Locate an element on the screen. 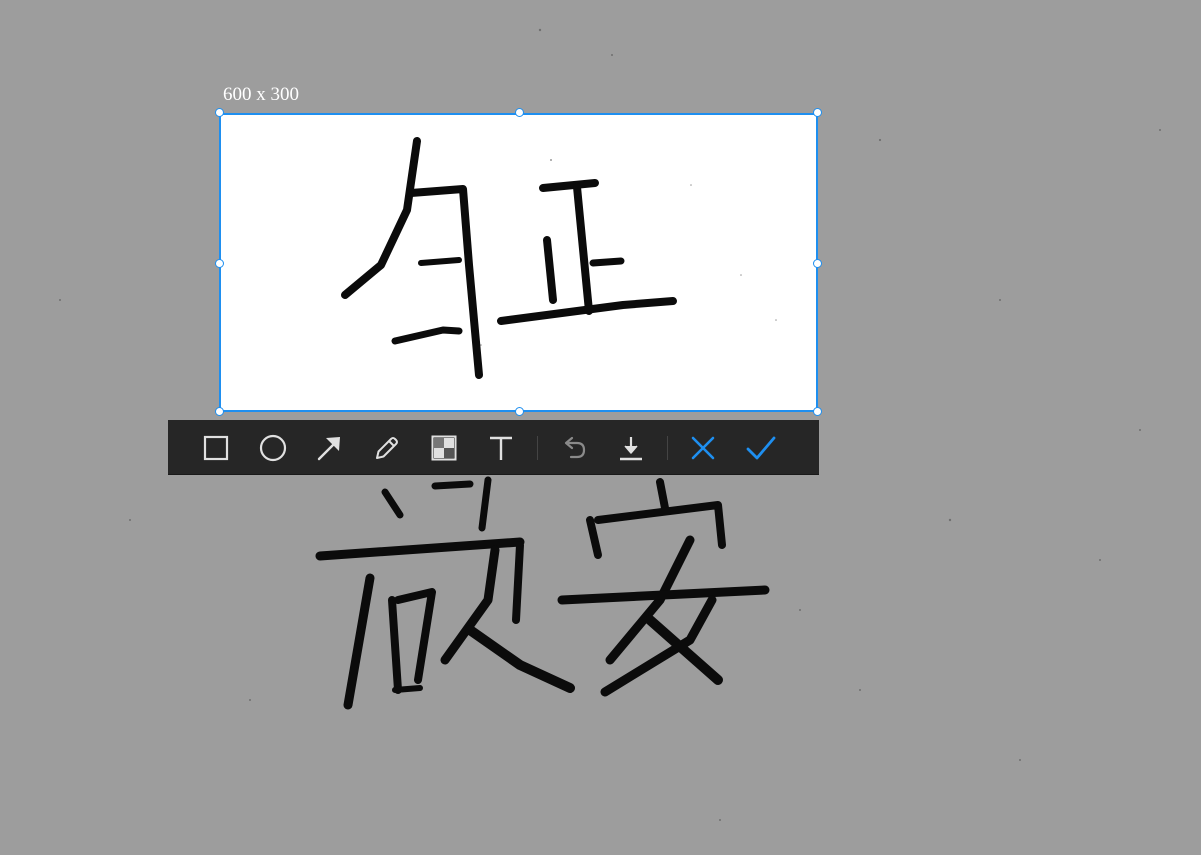 The image size is (1201, 855). mosaic-icon is located at coordinates (444, 448).